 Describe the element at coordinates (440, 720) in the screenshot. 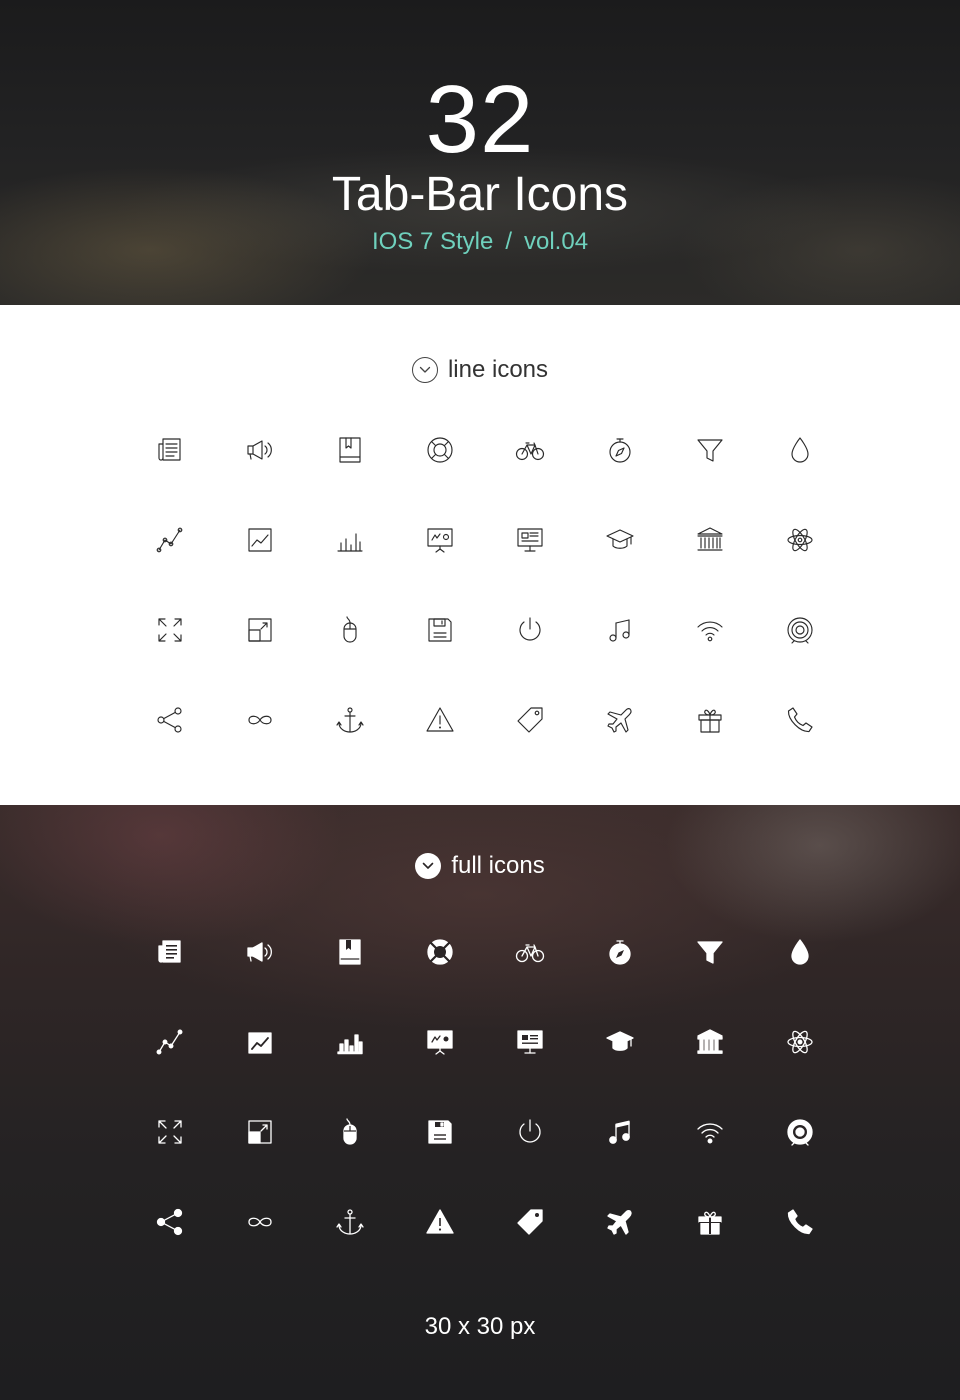

I see `warning-icon` at that location.